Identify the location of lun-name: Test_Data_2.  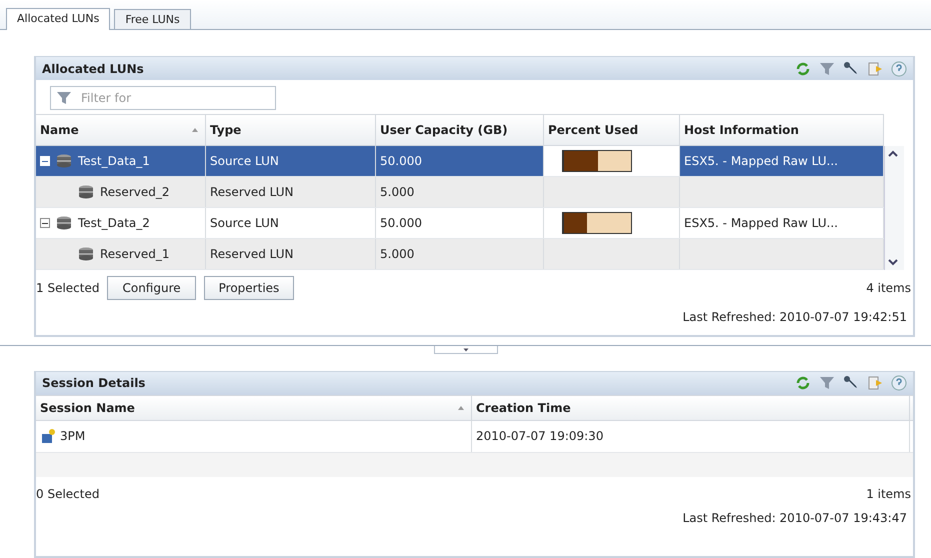
(114, 223).